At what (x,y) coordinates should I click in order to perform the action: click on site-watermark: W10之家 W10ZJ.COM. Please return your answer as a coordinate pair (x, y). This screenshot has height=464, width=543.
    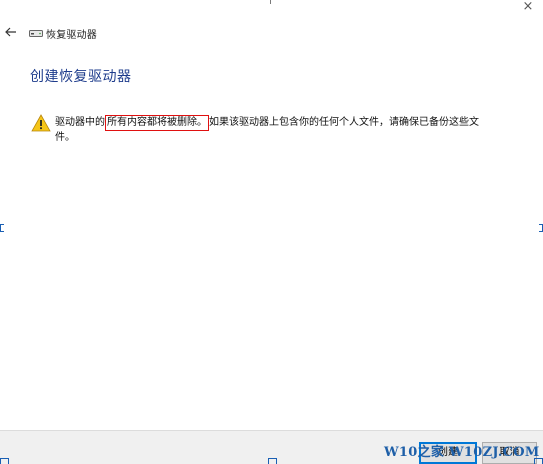
    Looking at the image, I should click on (462, 452).